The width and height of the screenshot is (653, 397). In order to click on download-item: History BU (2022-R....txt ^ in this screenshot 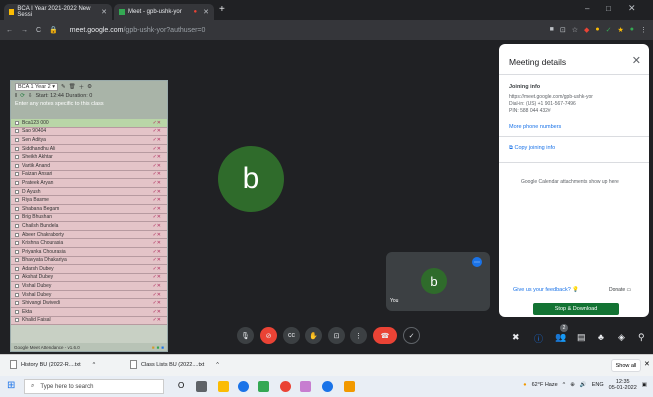, I will do `click(52, 364)`.